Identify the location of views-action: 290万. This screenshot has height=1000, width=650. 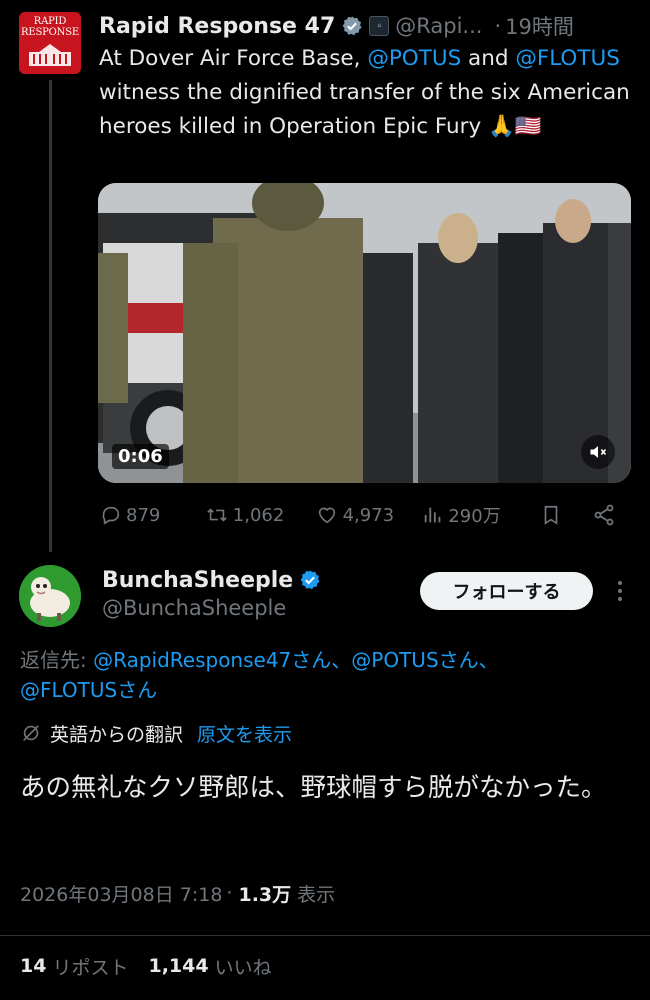
(481, 515).